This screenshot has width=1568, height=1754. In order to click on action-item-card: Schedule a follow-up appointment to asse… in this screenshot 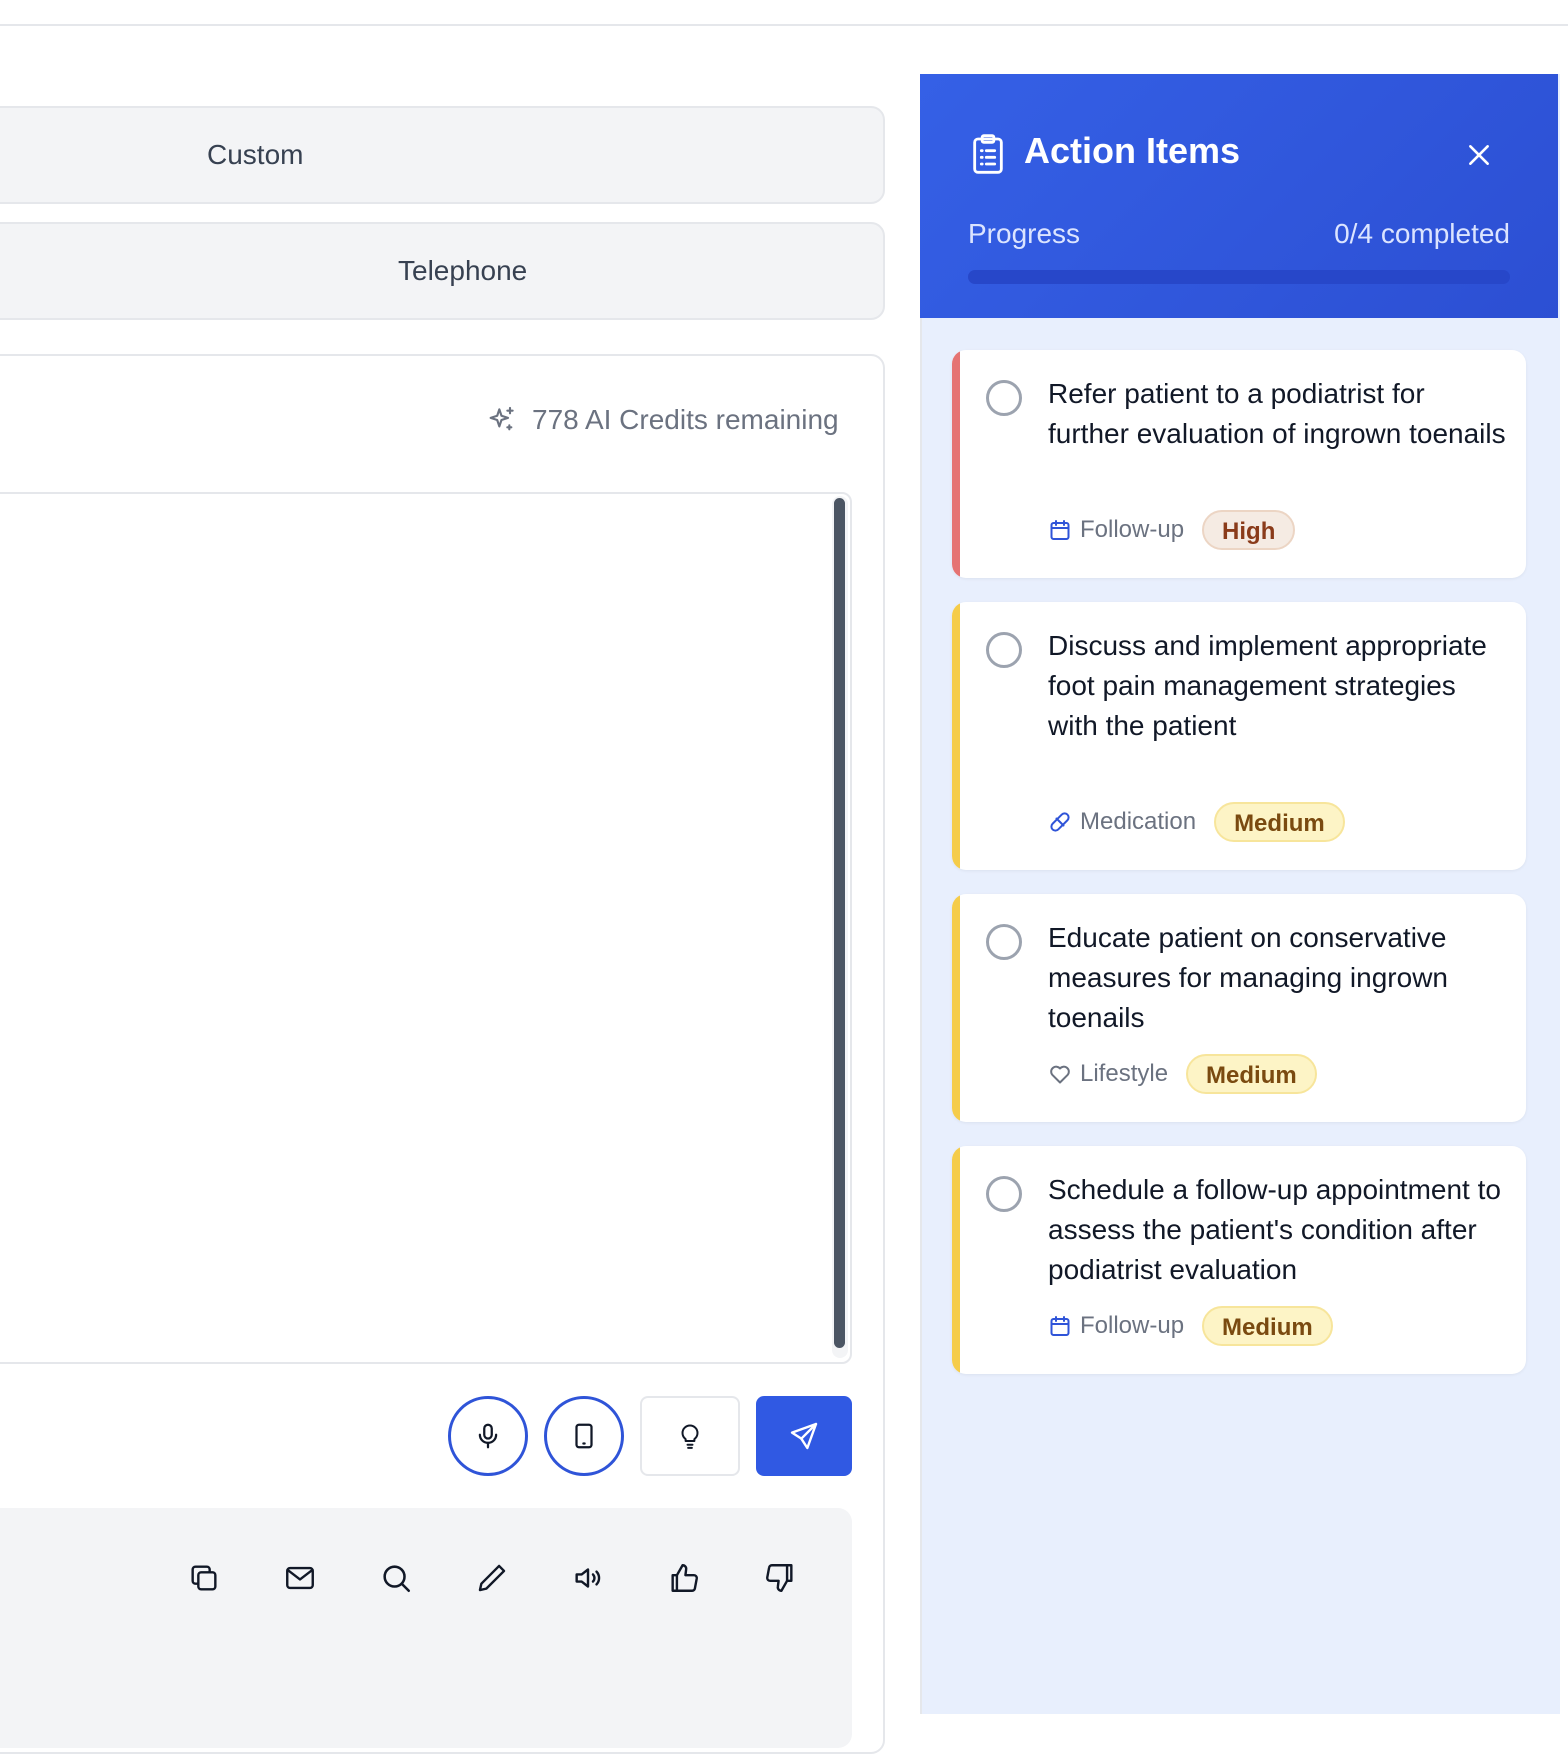, I will do `click(1239, 1260)`.